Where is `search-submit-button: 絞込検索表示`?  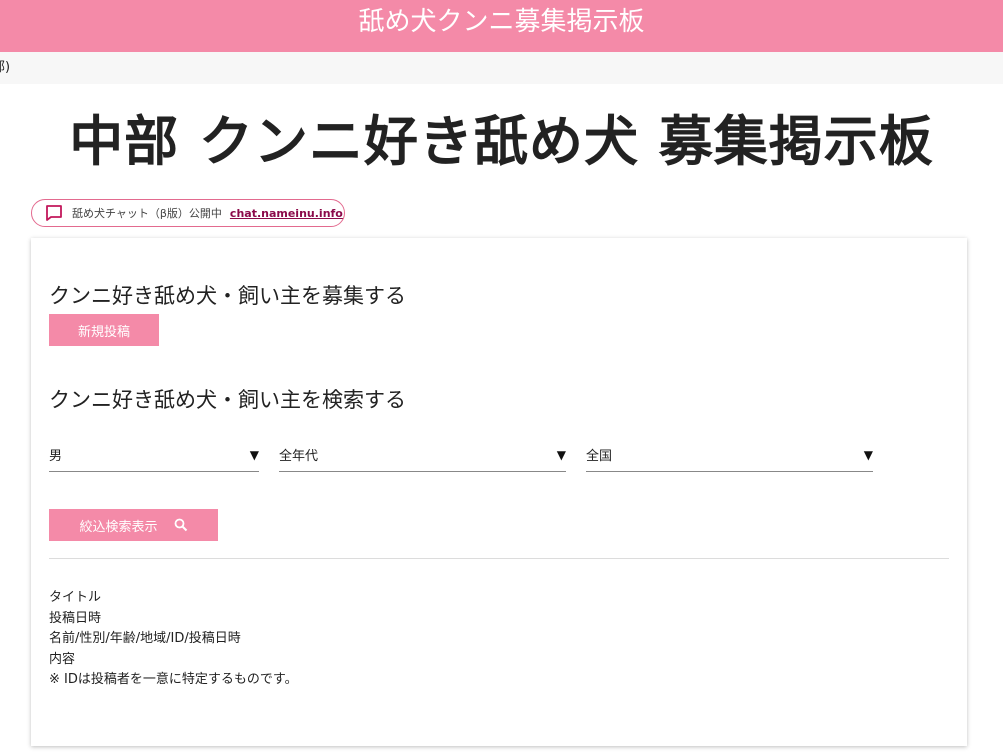 search-submit-button: 絞込検索表示 is located at coordinates (133, 525).